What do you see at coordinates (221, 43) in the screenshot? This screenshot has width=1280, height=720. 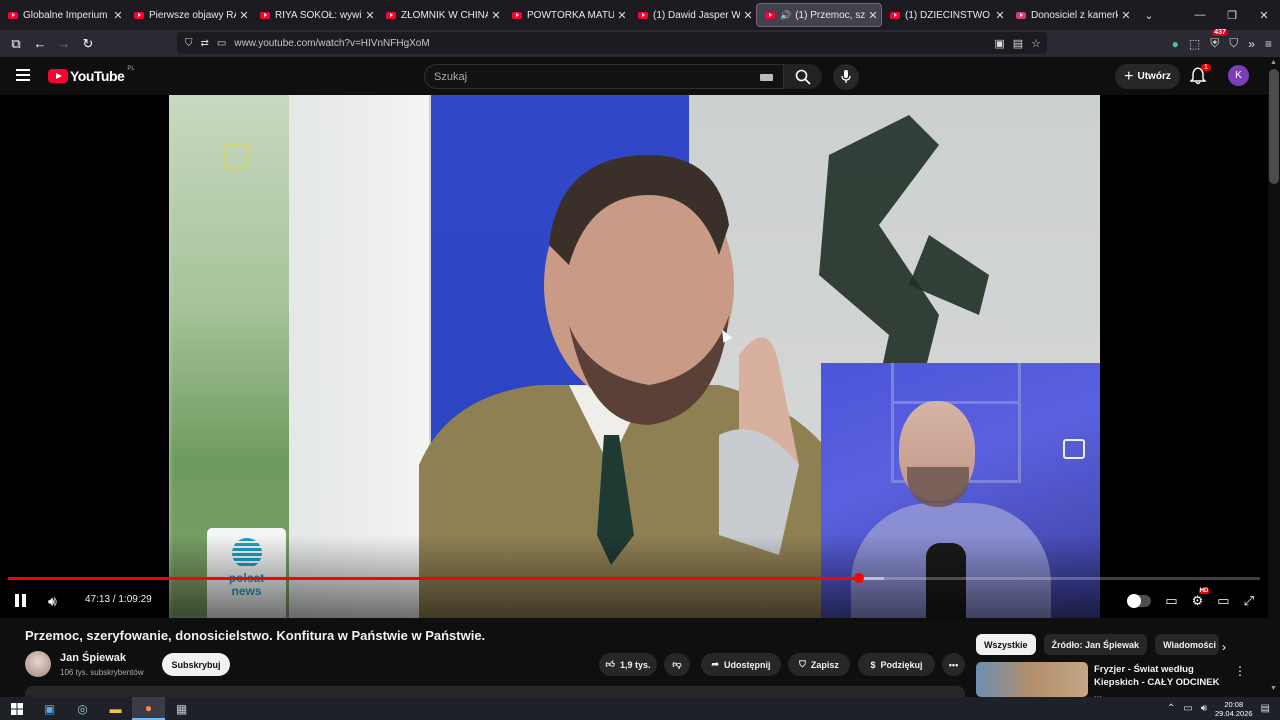 I see `site-info-icon: ▭` at bounding box center [221, 43].